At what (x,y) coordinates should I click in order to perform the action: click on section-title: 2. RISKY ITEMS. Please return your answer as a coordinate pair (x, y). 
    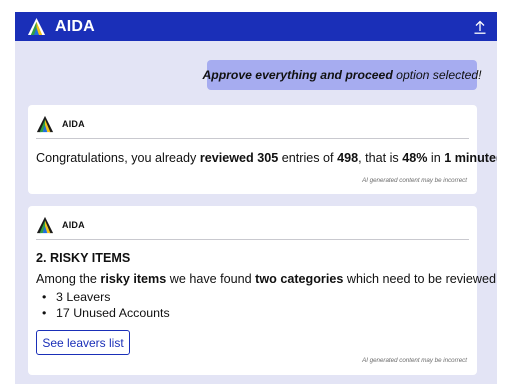
    Looking at the image, I should click on (83, 258).